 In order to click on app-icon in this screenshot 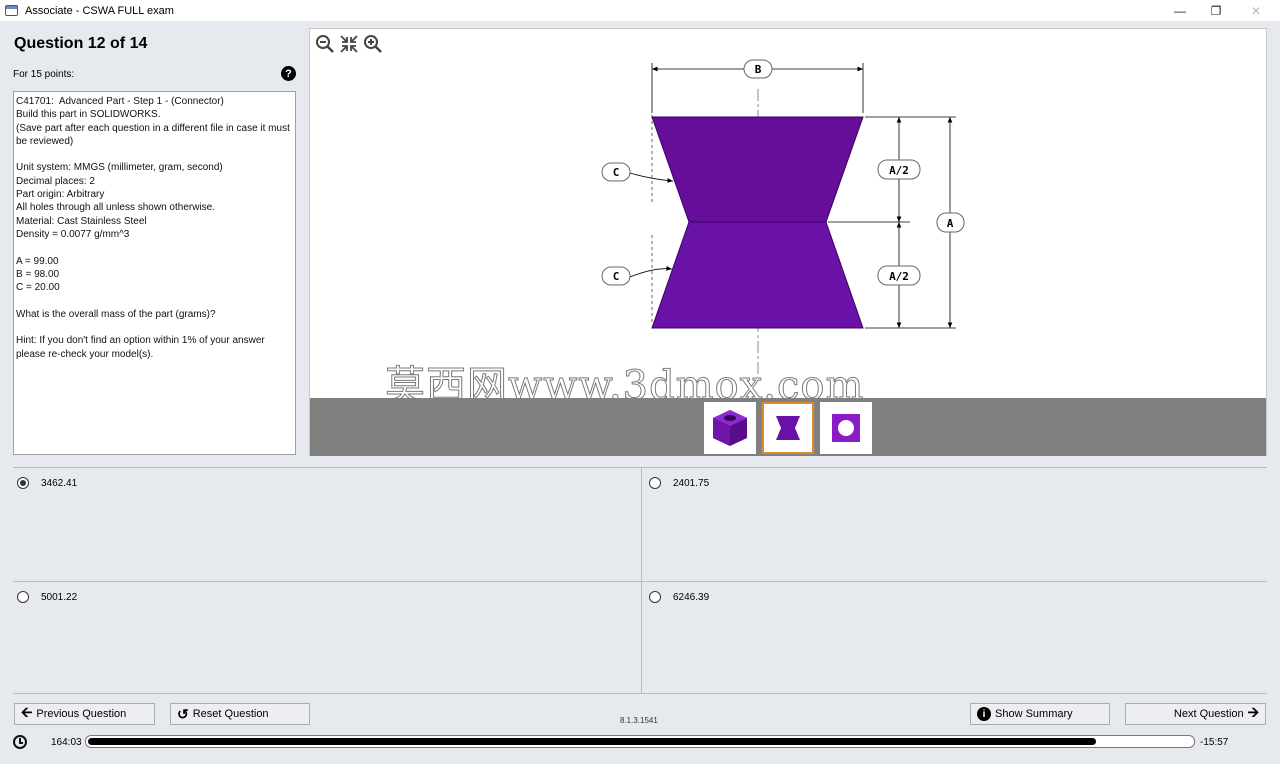, I will do `click(11, 10)`.